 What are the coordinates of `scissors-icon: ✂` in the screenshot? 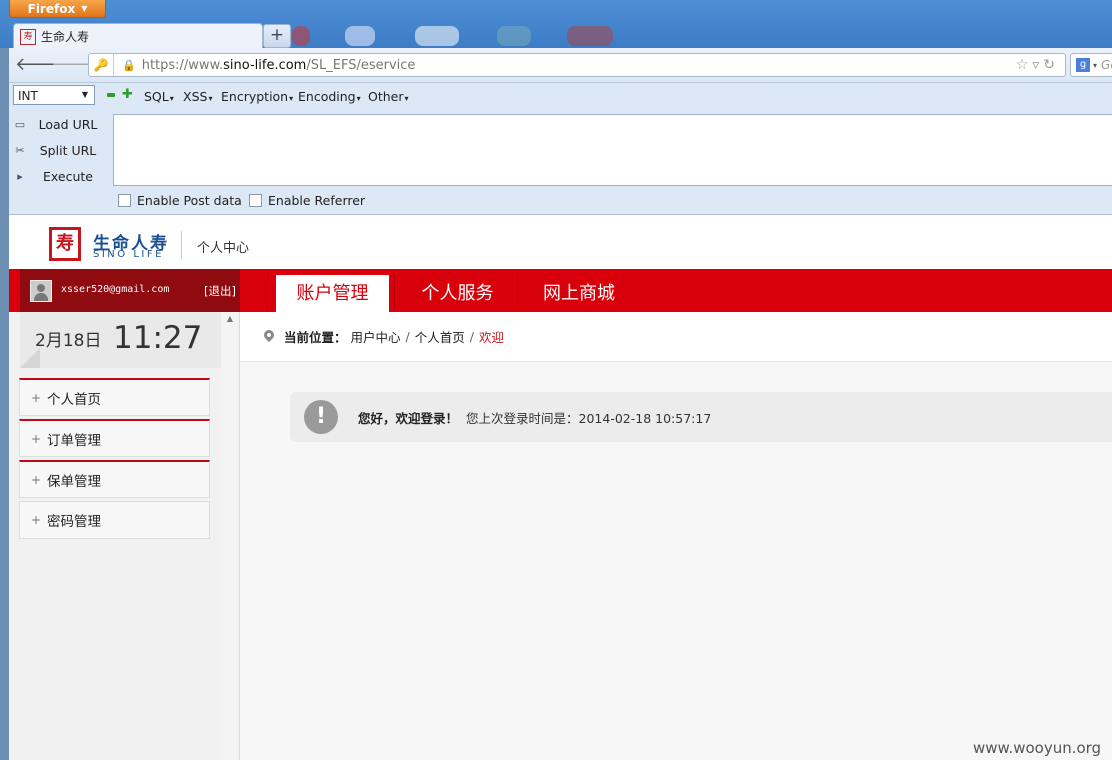 It's located at (20, 150).